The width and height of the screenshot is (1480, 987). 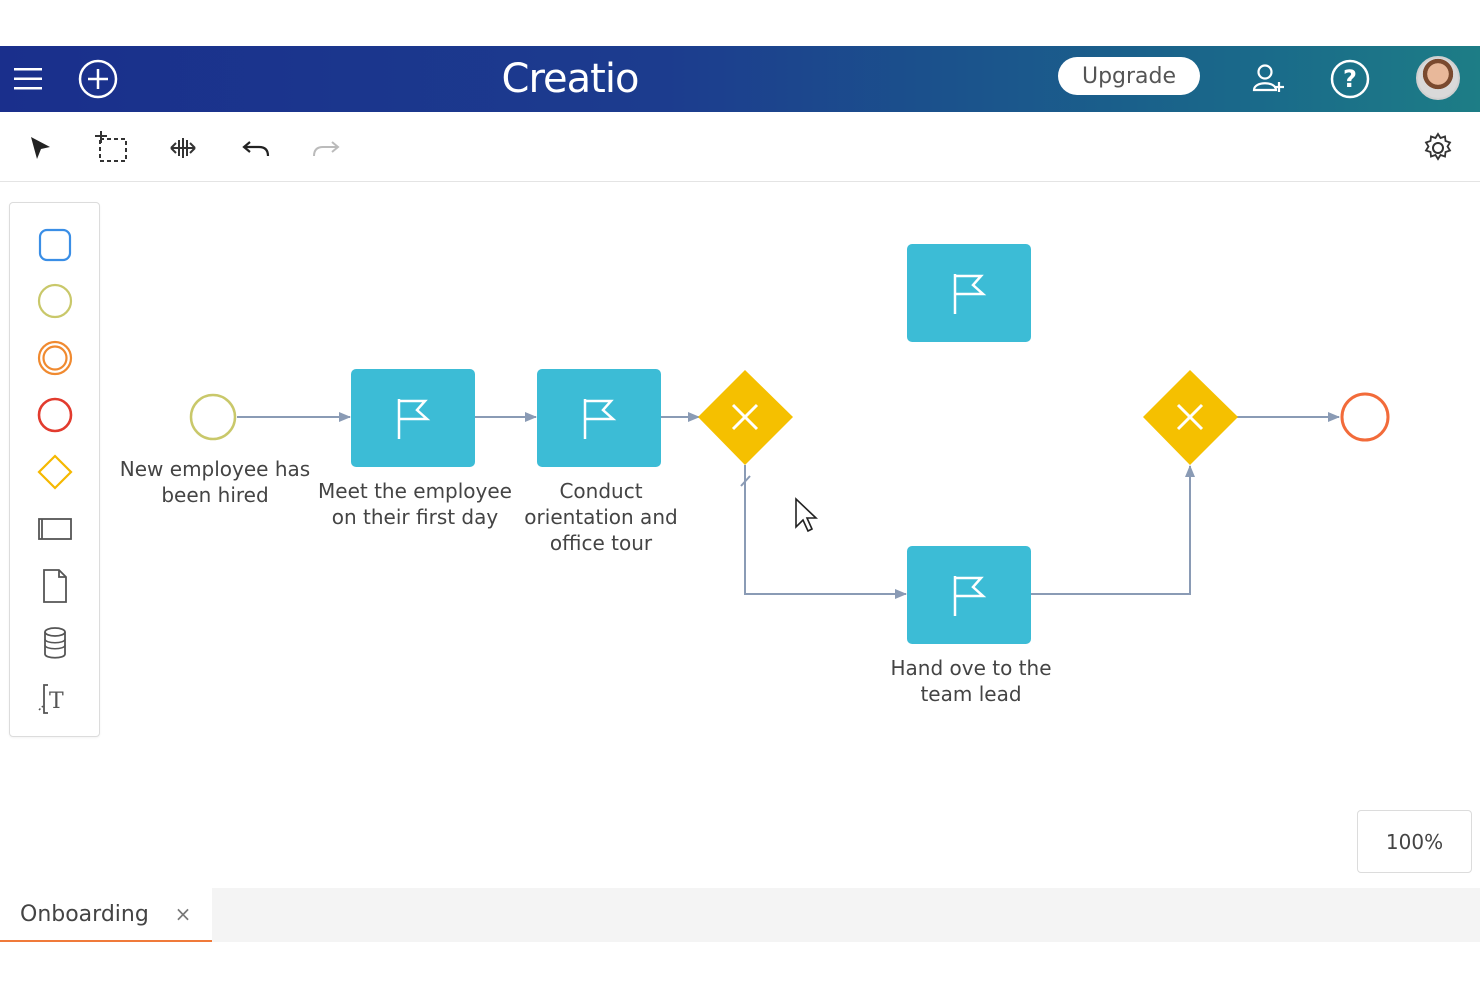 What do you see at coordinates (215, 482) in the screenshot?
I see `start-event-label: New employee has been hired` at bounding box center [215, 482].